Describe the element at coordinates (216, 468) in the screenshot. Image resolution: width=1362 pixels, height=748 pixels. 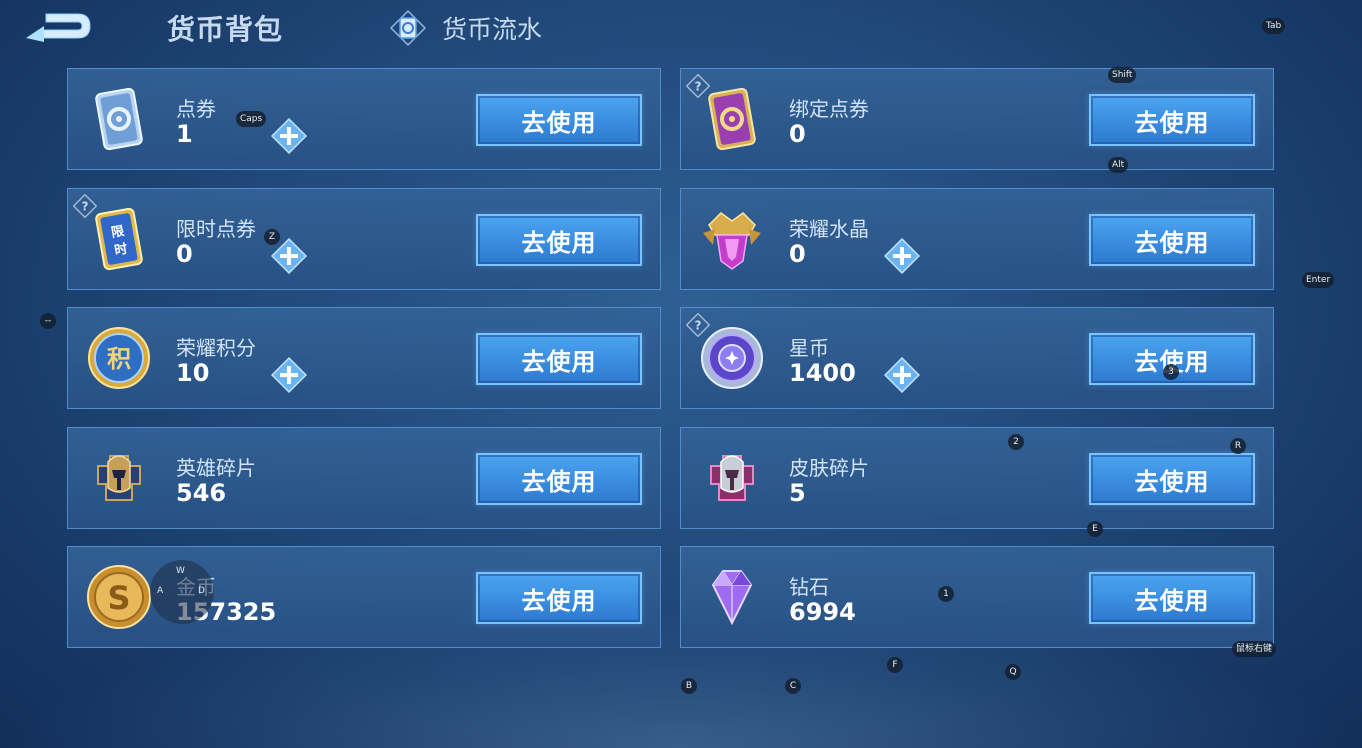
I see `currency-name: 英雄碎片` at that location.